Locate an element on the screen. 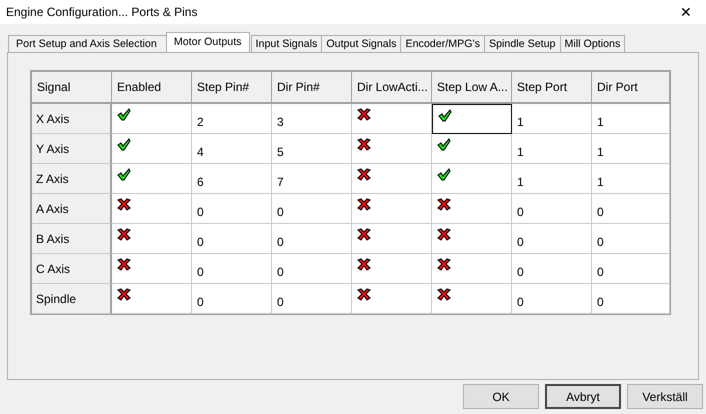 The width and height of the screenshot is (706, 414). column-header: Dir Port is located at coordinates (631, 88).